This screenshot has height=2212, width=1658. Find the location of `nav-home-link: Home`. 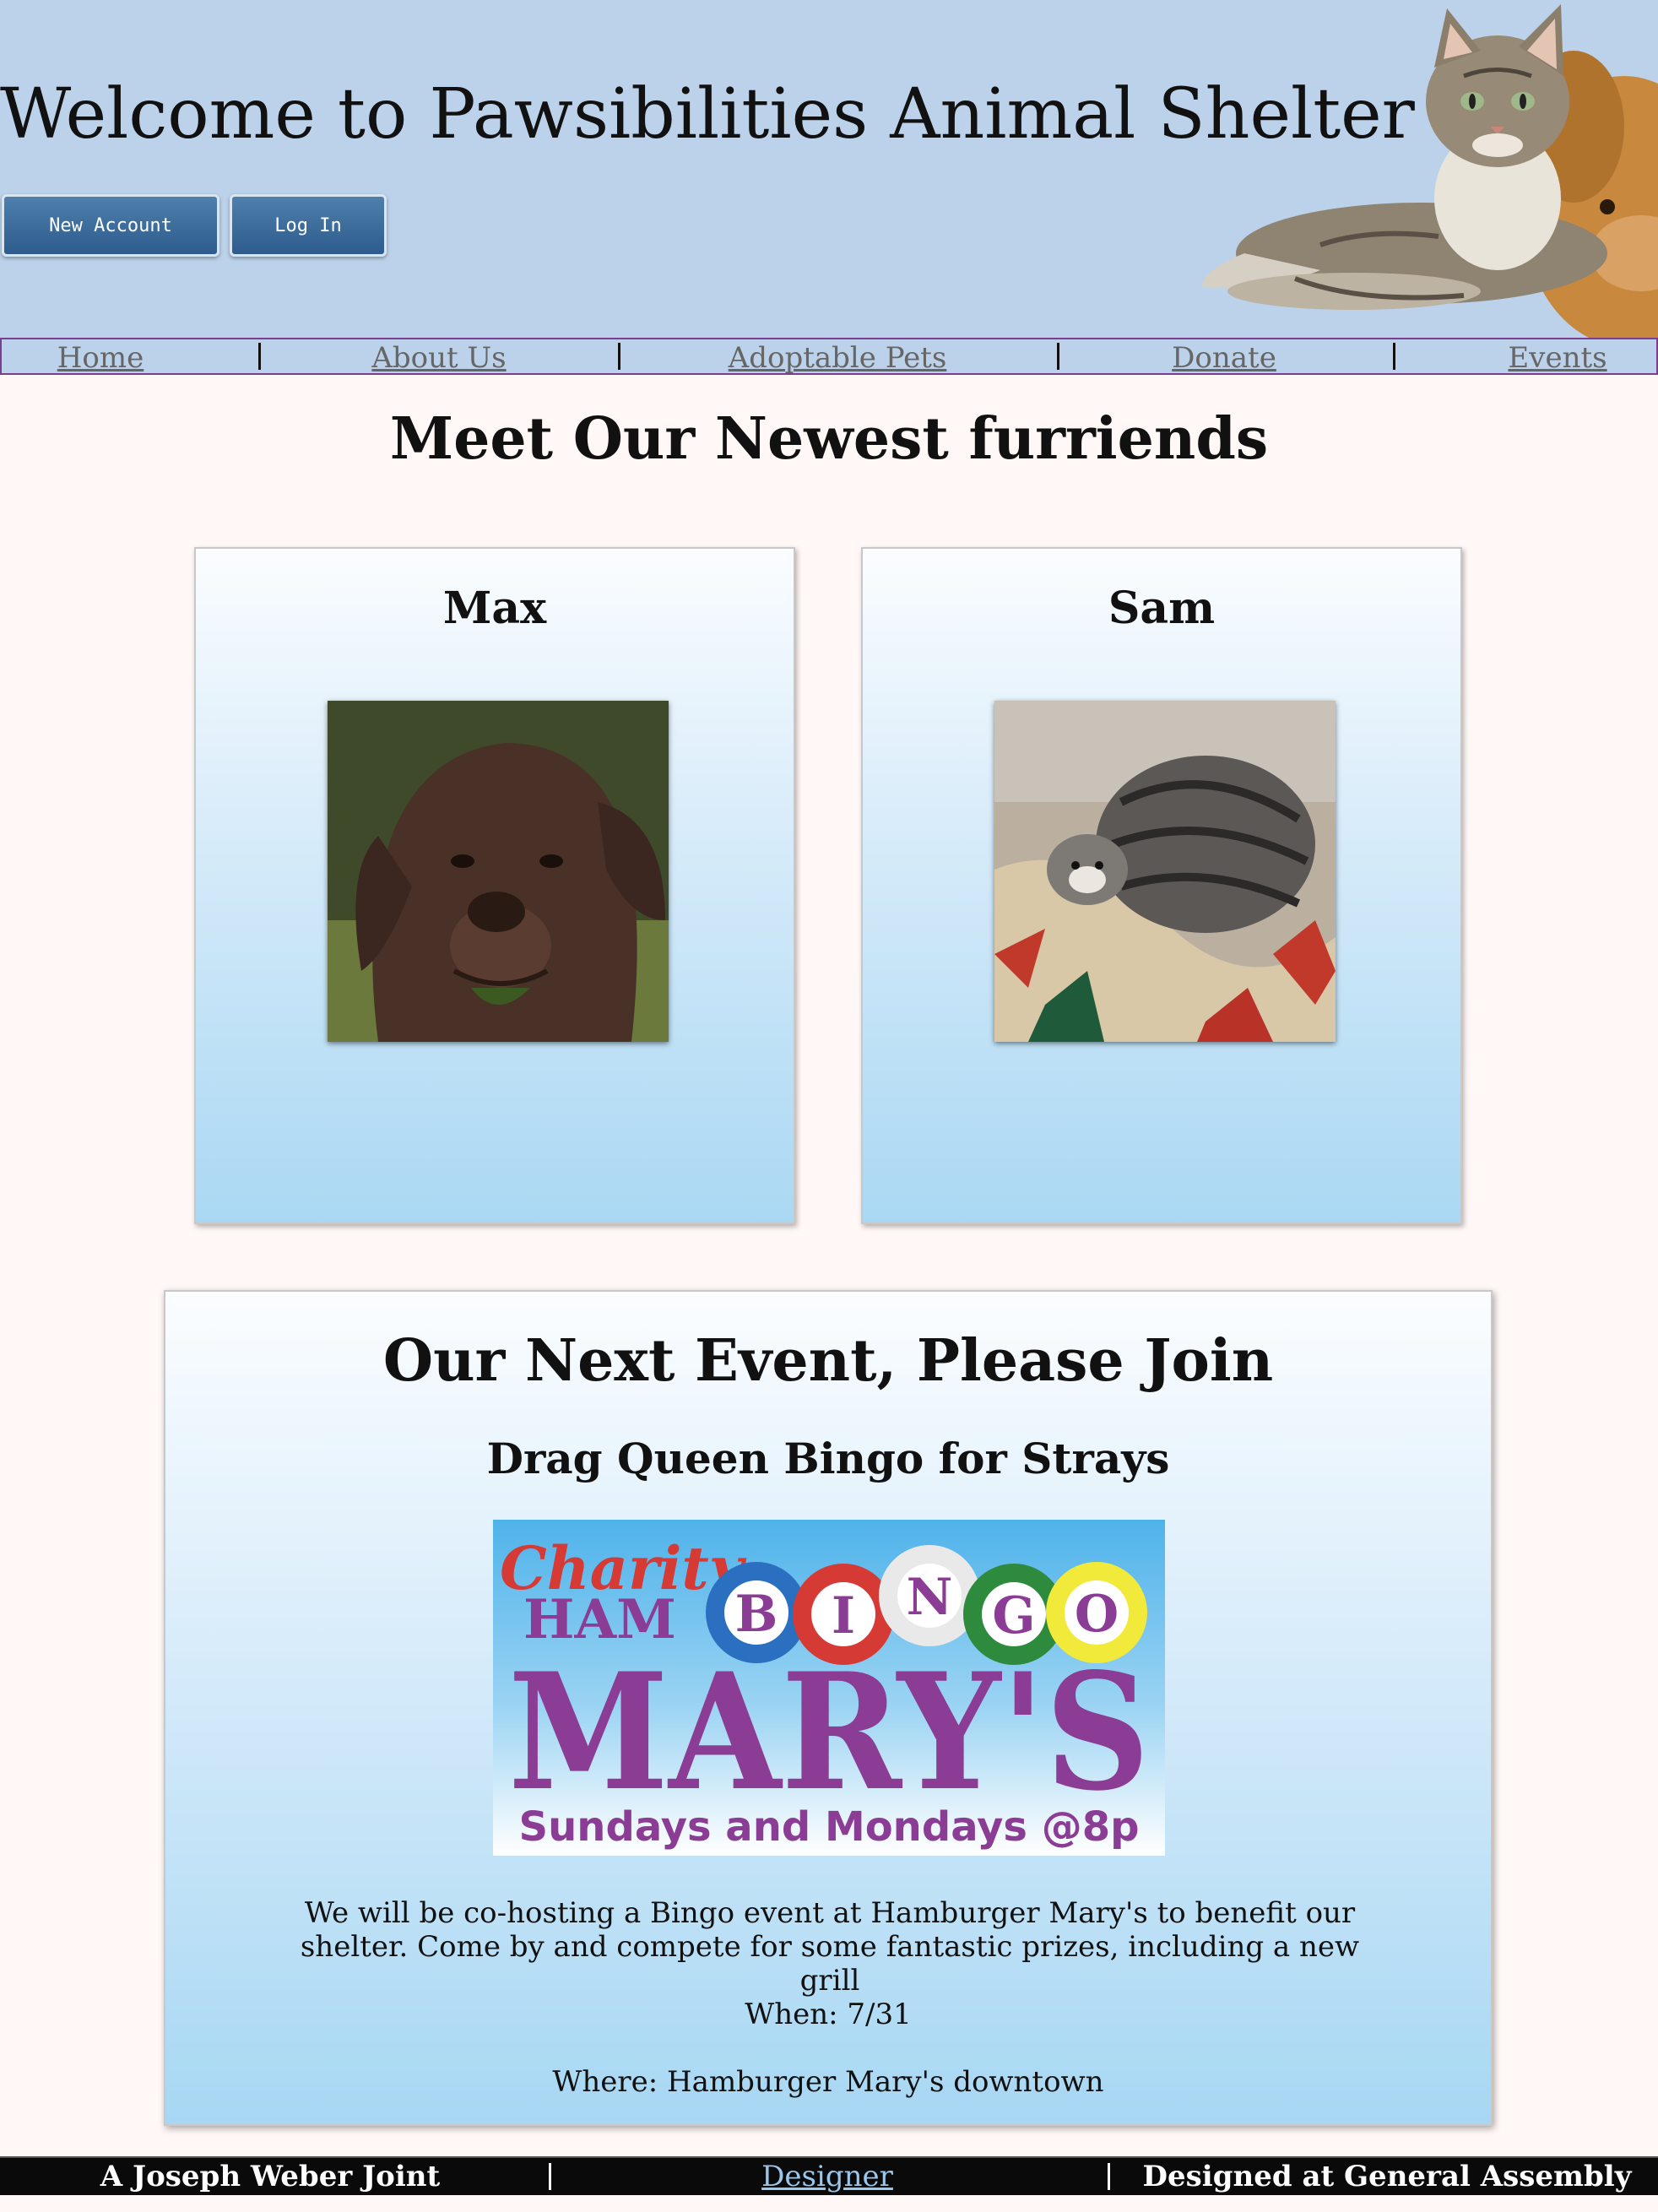

nav-home-link: Home is located at coordinates (100, 358).